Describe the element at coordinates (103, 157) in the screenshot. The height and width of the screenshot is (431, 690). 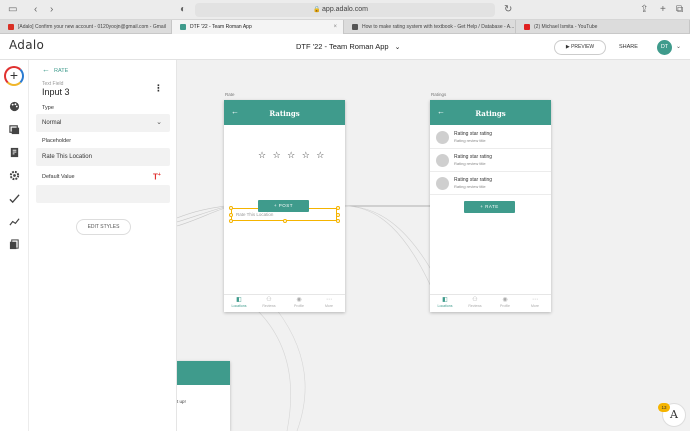
I see `placeholder-input: Rate This Location` at that location.